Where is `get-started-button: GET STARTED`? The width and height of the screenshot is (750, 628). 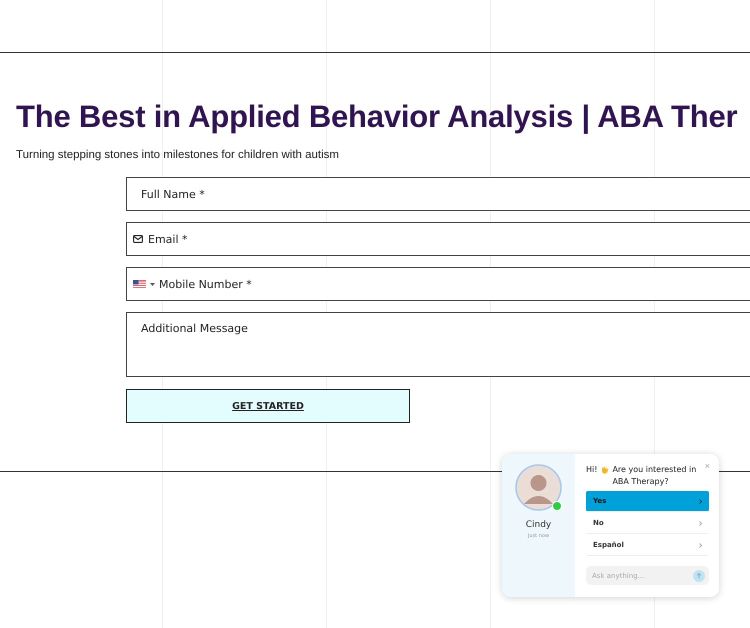
get-started-button: GET STARTED is located at coordinates (268, 406).